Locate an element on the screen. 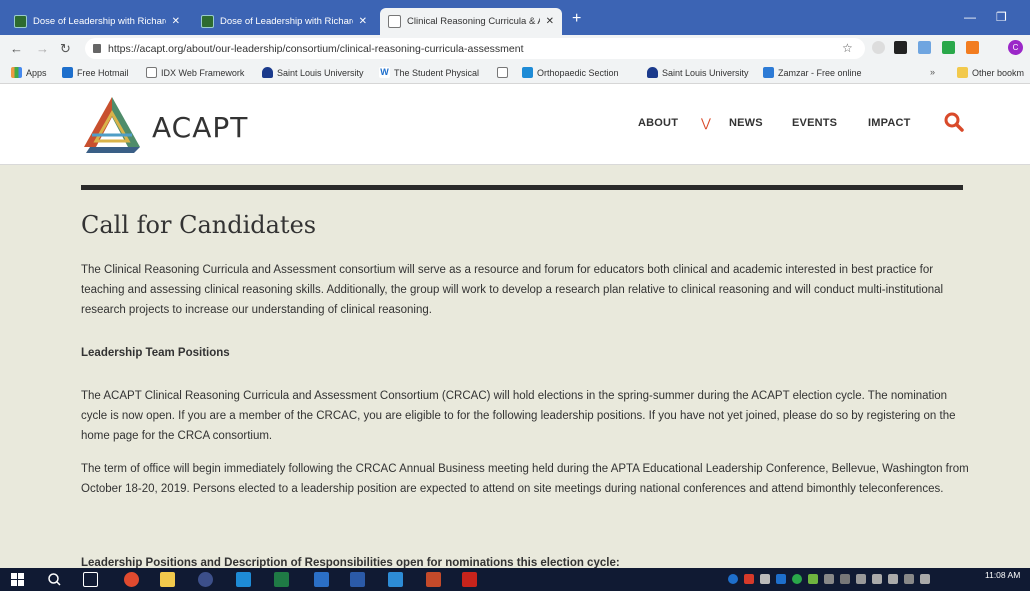 The width and height of the screenshot is (1030, 591). bluetooth-icon is located at coordinates (861, 579).